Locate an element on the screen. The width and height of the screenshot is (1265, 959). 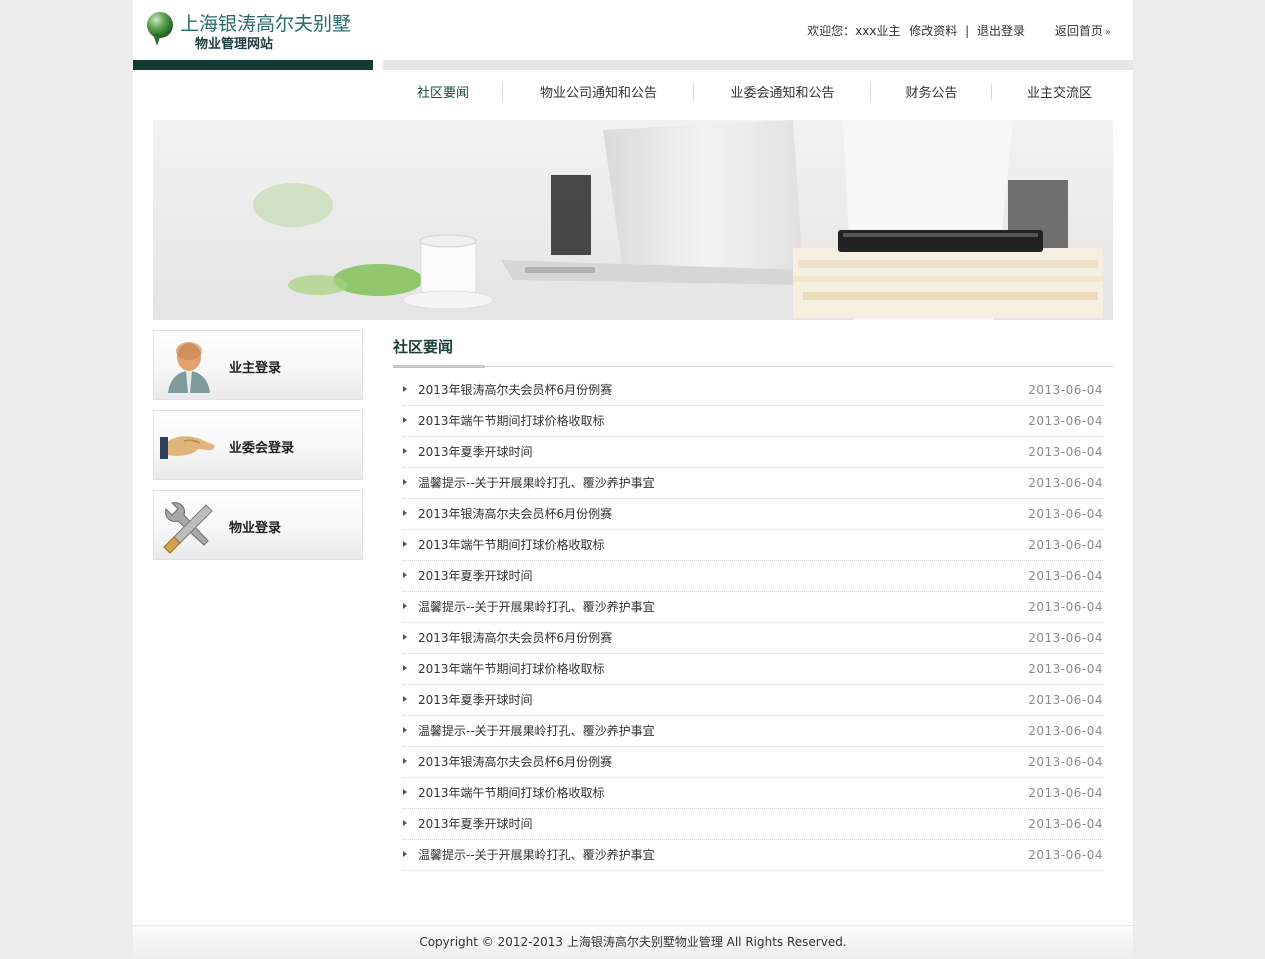
committee-login-label: 业委会登录 is located at coordinates (262, 448).